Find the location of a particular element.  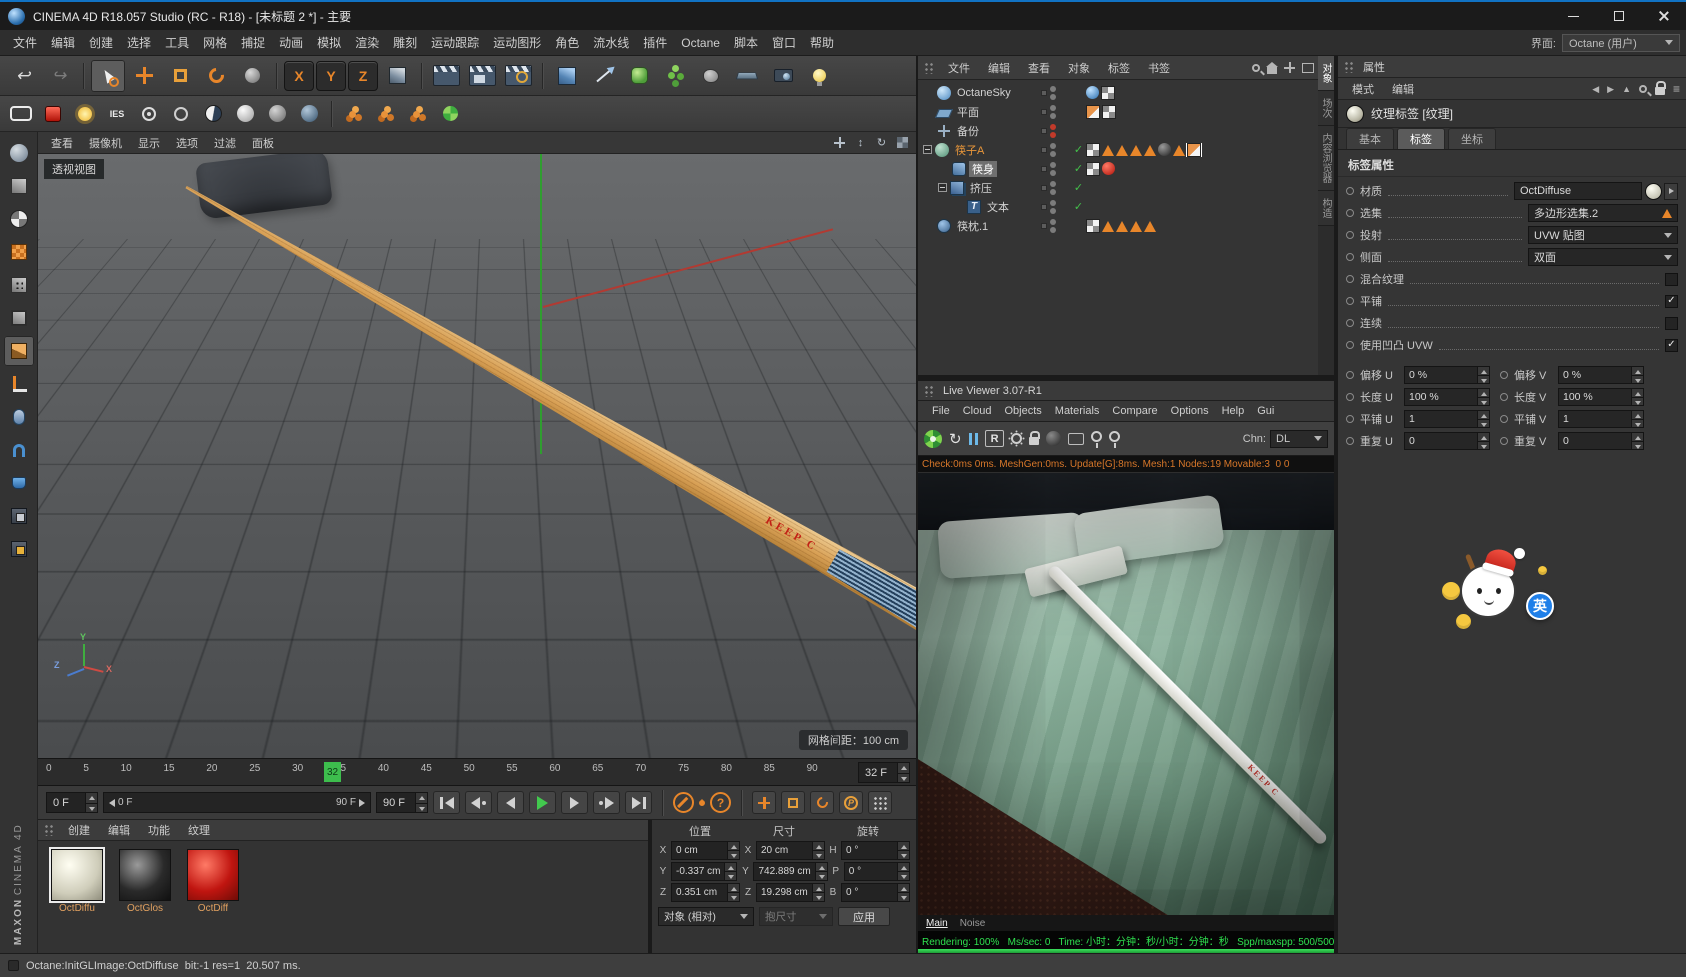

minimize-button is located at coordinates (1573, 16).